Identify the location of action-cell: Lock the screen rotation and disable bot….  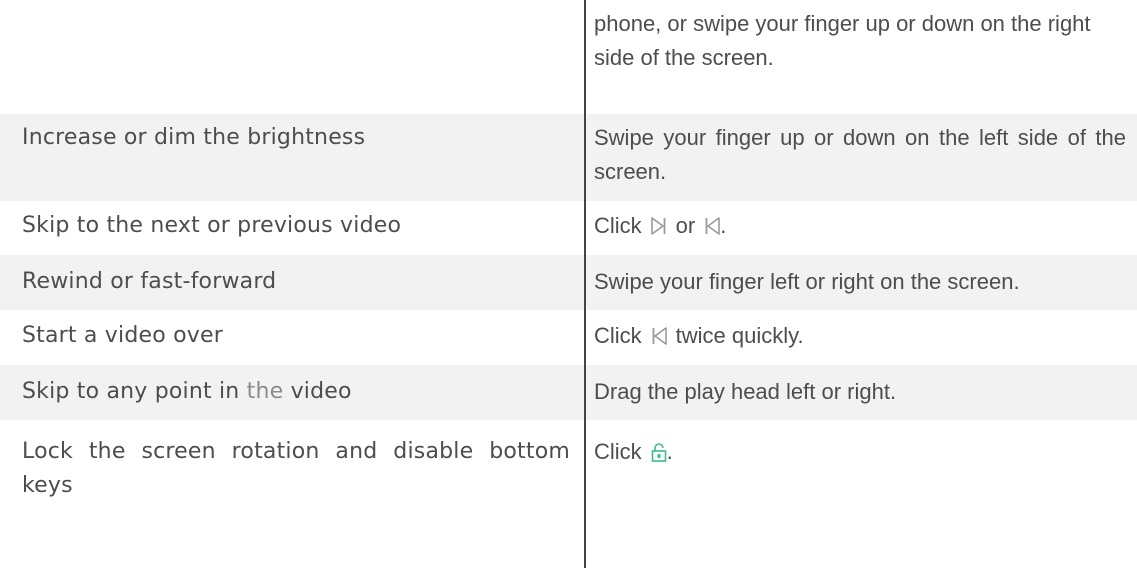
(292, 494).